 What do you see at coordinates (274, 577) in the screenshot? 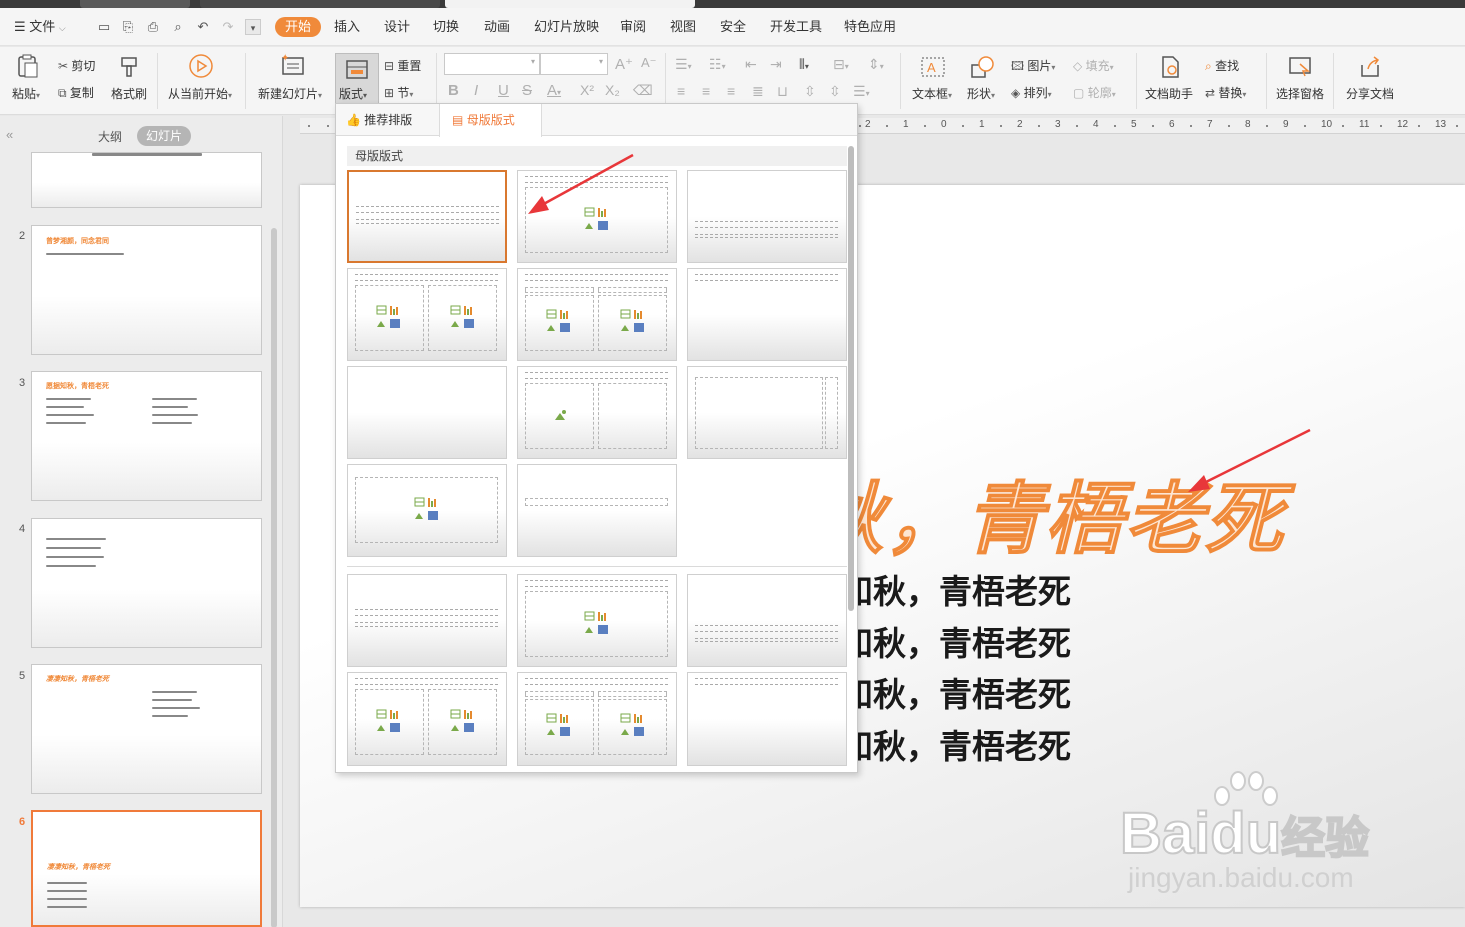
I see `panel-scrollbar` at bounding box center [274, 577].